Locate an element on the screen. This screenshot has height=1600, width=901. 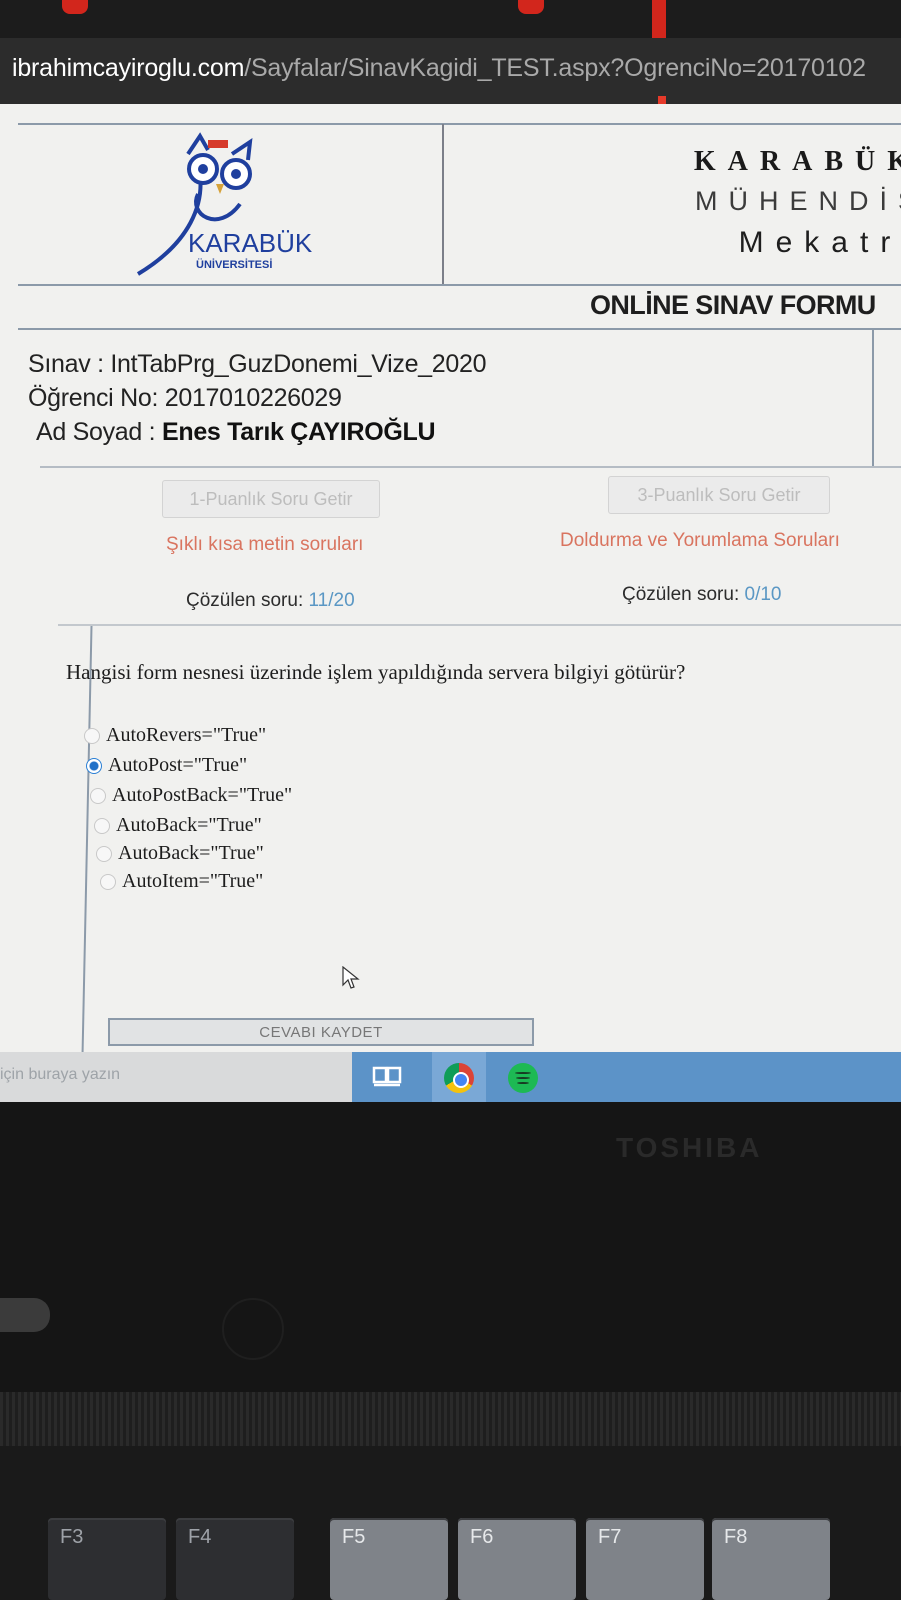
key-label: F7 is located at coordinates (610, 1537).